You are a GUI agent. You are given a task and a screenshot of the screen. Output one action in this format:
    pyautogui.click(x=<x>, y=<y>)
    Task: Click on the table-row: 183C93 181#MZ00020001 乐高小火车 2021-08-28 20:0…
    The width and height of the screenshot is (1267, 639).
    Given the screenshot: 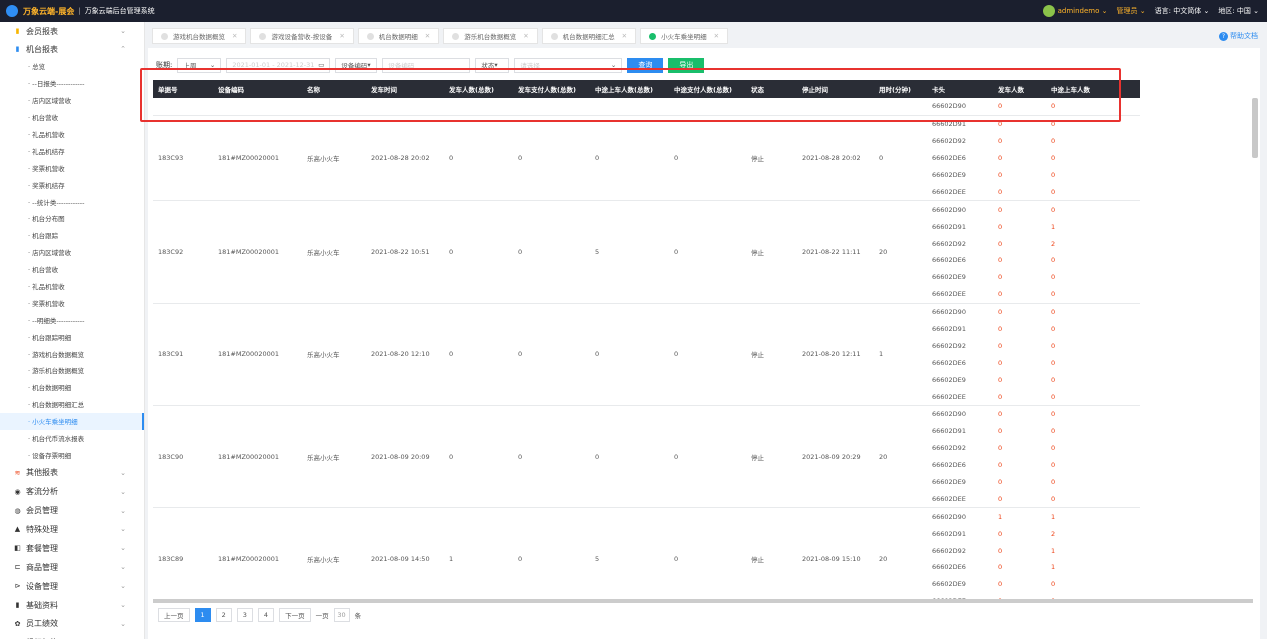 What is the action you would take?
    pyautogui.click(x=646, y=159)
    